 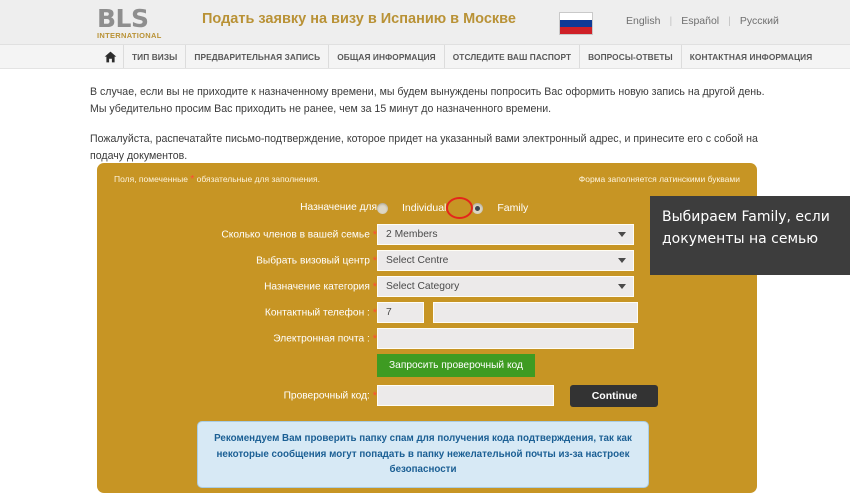 What do you see at coordinates (151, 179) in the screenshot?
I see `required-note-prefix: Поля, помеченные` at bounding box center [151, 179].